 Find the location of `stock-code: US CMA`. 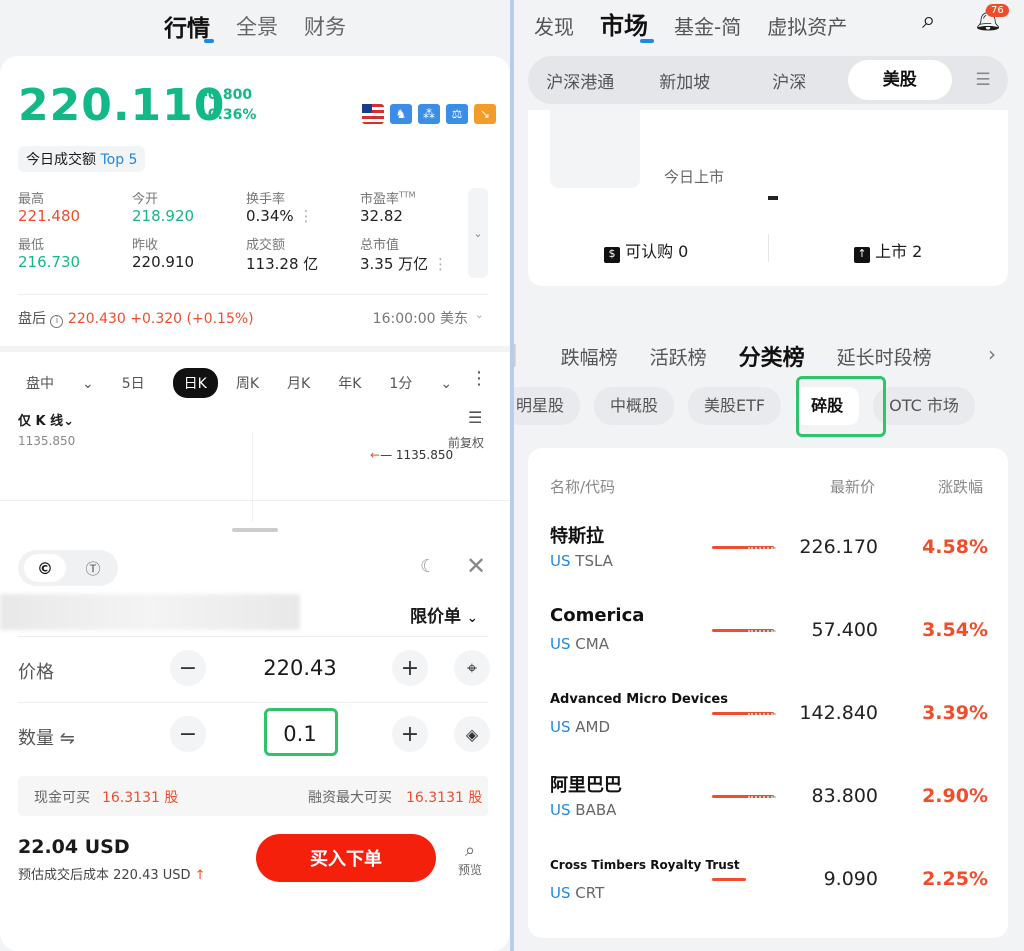

stock-code: US CMA is located at coordinates (579, 644).